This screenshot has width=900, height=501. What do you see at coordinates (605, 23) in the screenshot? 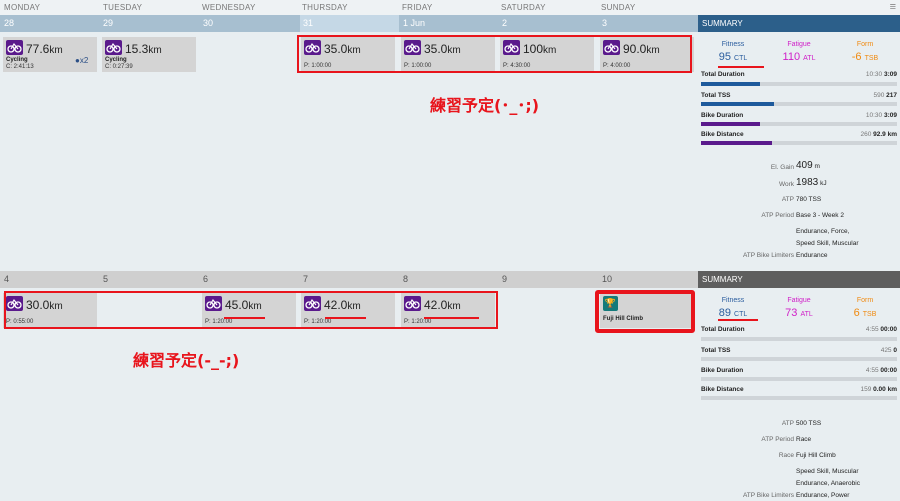
I see `date-cell: 3` at bounding box center [605, 23].